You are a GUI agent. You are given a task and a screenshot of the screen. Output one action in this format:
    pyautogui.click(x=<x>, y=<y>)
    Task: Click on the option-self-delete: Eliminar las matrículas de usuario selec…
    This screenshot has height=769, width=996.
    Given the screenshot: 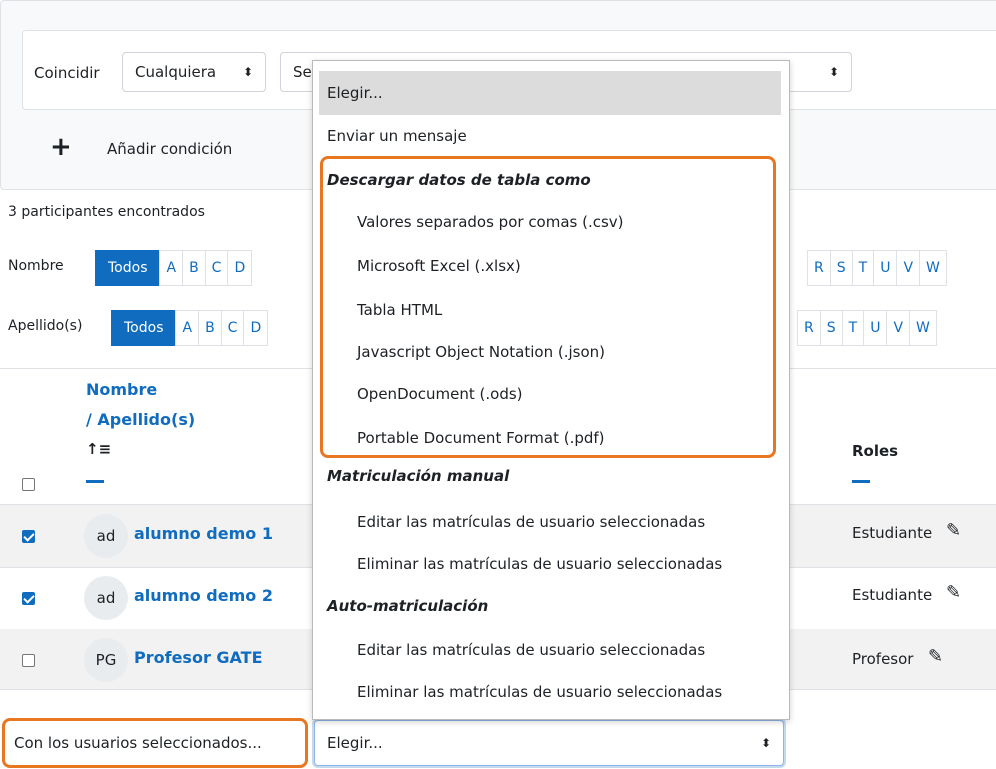 What is the action you would take?
    pyautogui.click(x=539, y=692)
    